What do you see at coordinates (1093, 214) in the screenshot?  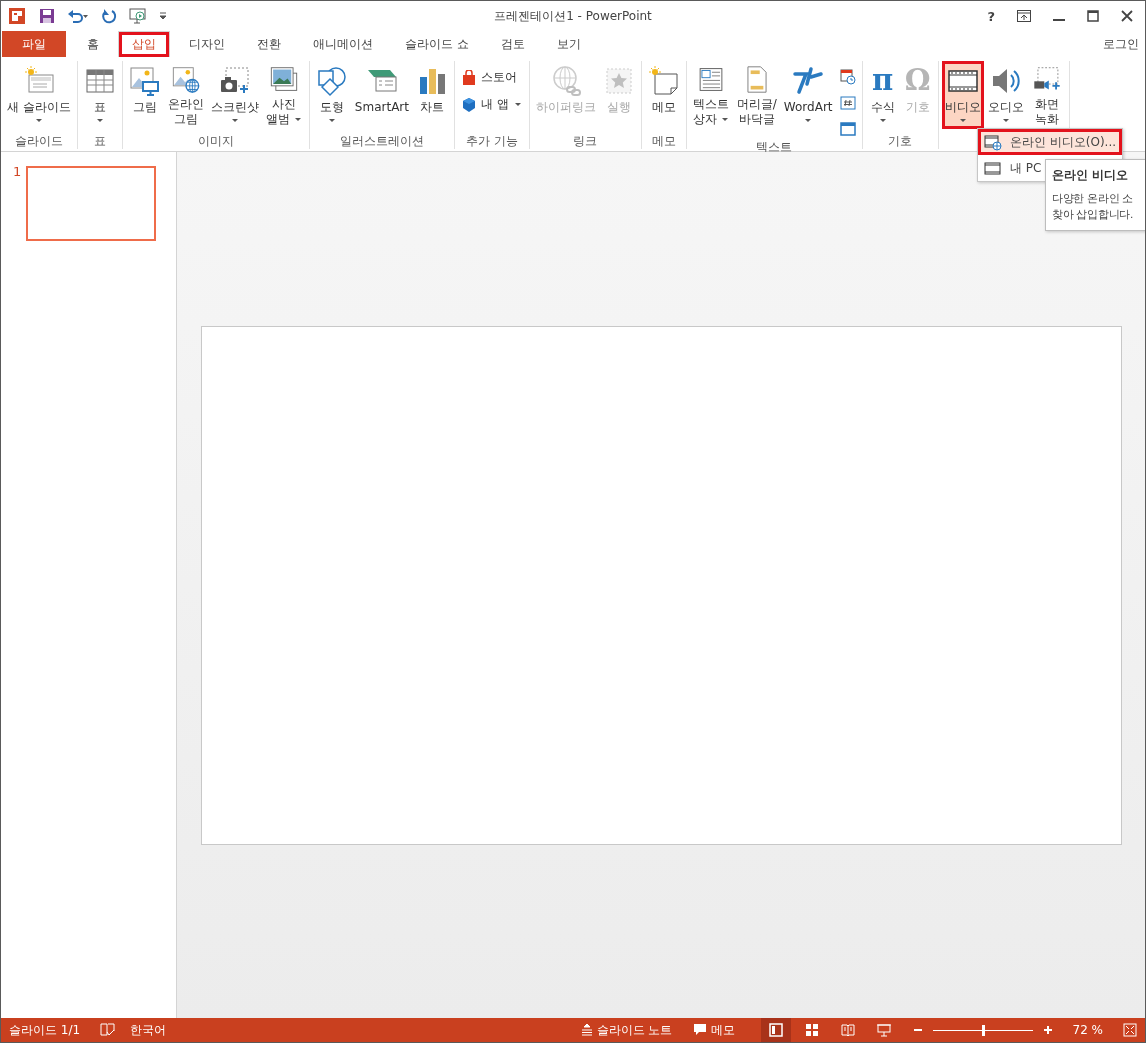 I see `tooltip-text: 찾아 삽입합니다.` at bounding box center [1093, 214].